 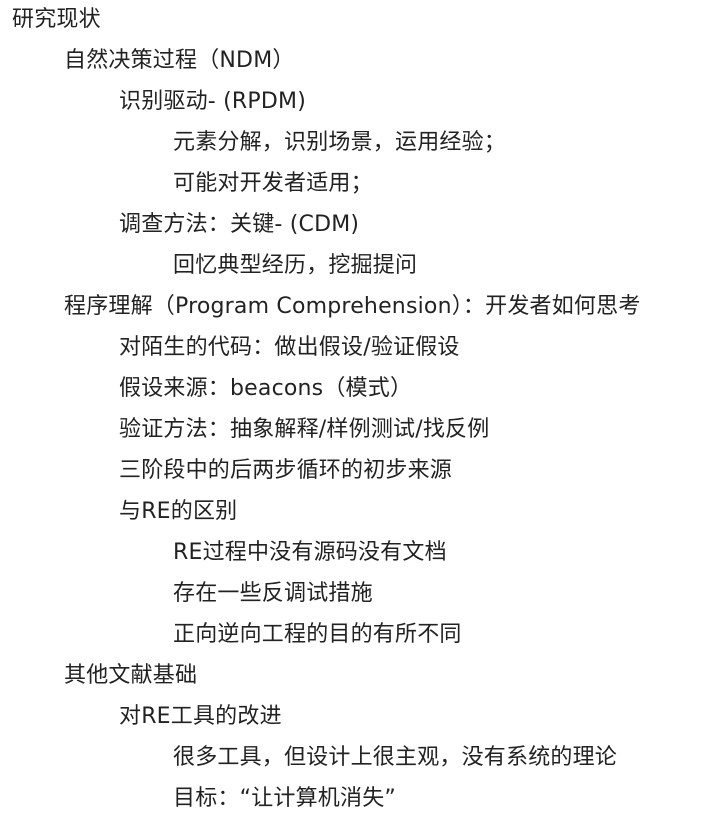 What do you see at coordinates (200, 716) in the screenshot?
I see `outline-item: 对RE工具的改进` at bounding box center [200, 716].